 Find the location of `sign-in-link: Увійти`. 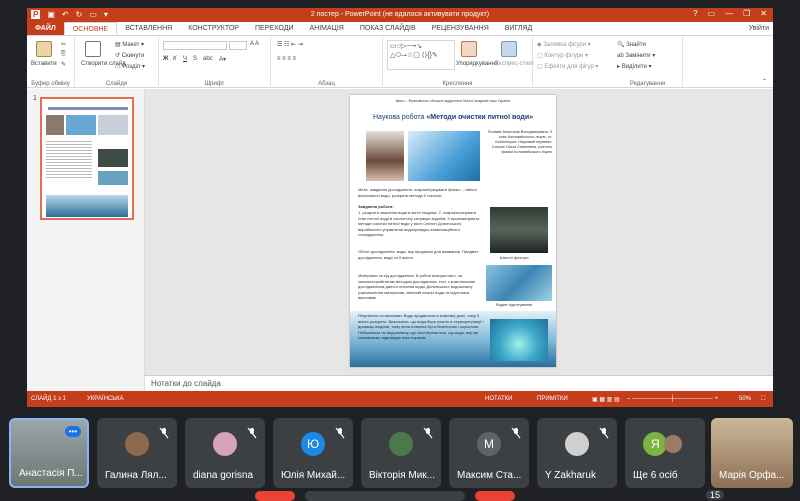

sign-in-link: Увійти is located at coordinates (757, 28).